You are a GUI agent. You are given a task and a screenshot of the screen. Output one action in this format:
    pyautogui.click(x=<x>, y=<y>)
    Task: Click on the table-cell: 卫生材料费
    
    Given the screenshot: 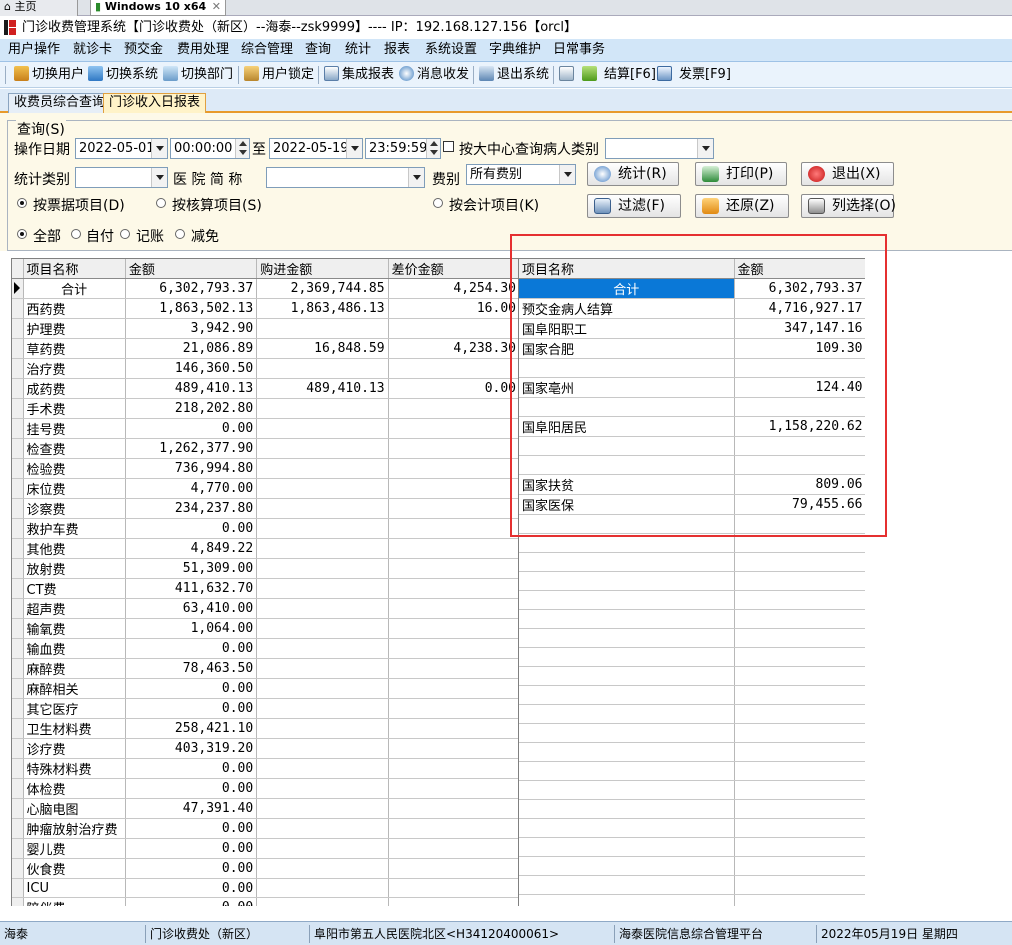 What is the action you would take?
    pyautogui.click(x=74, y=728)
    